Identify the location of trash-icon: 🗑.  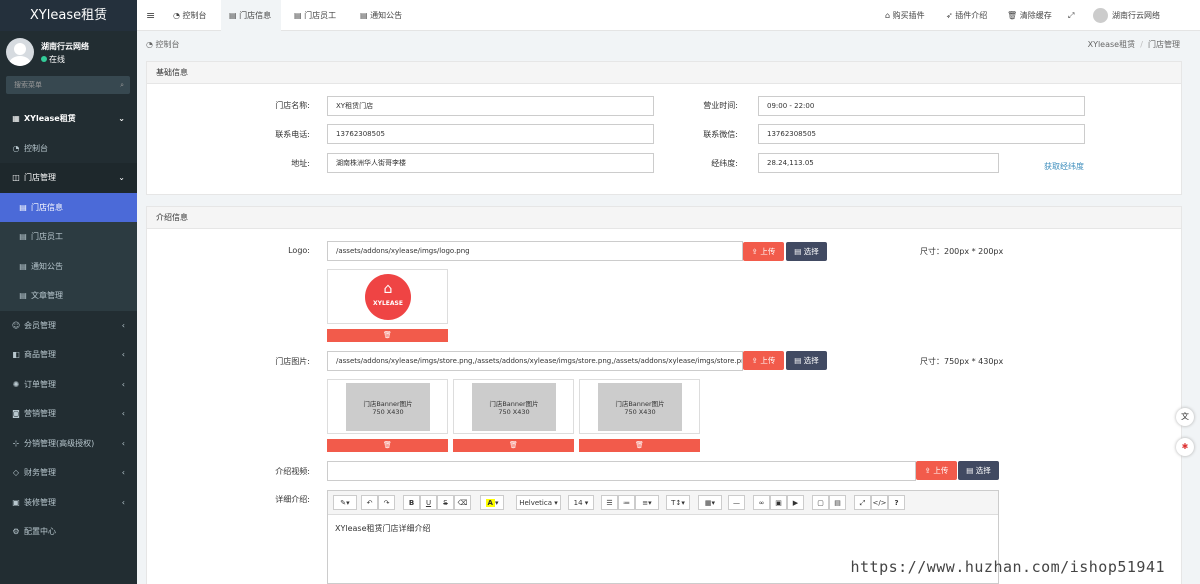
(513, 445).